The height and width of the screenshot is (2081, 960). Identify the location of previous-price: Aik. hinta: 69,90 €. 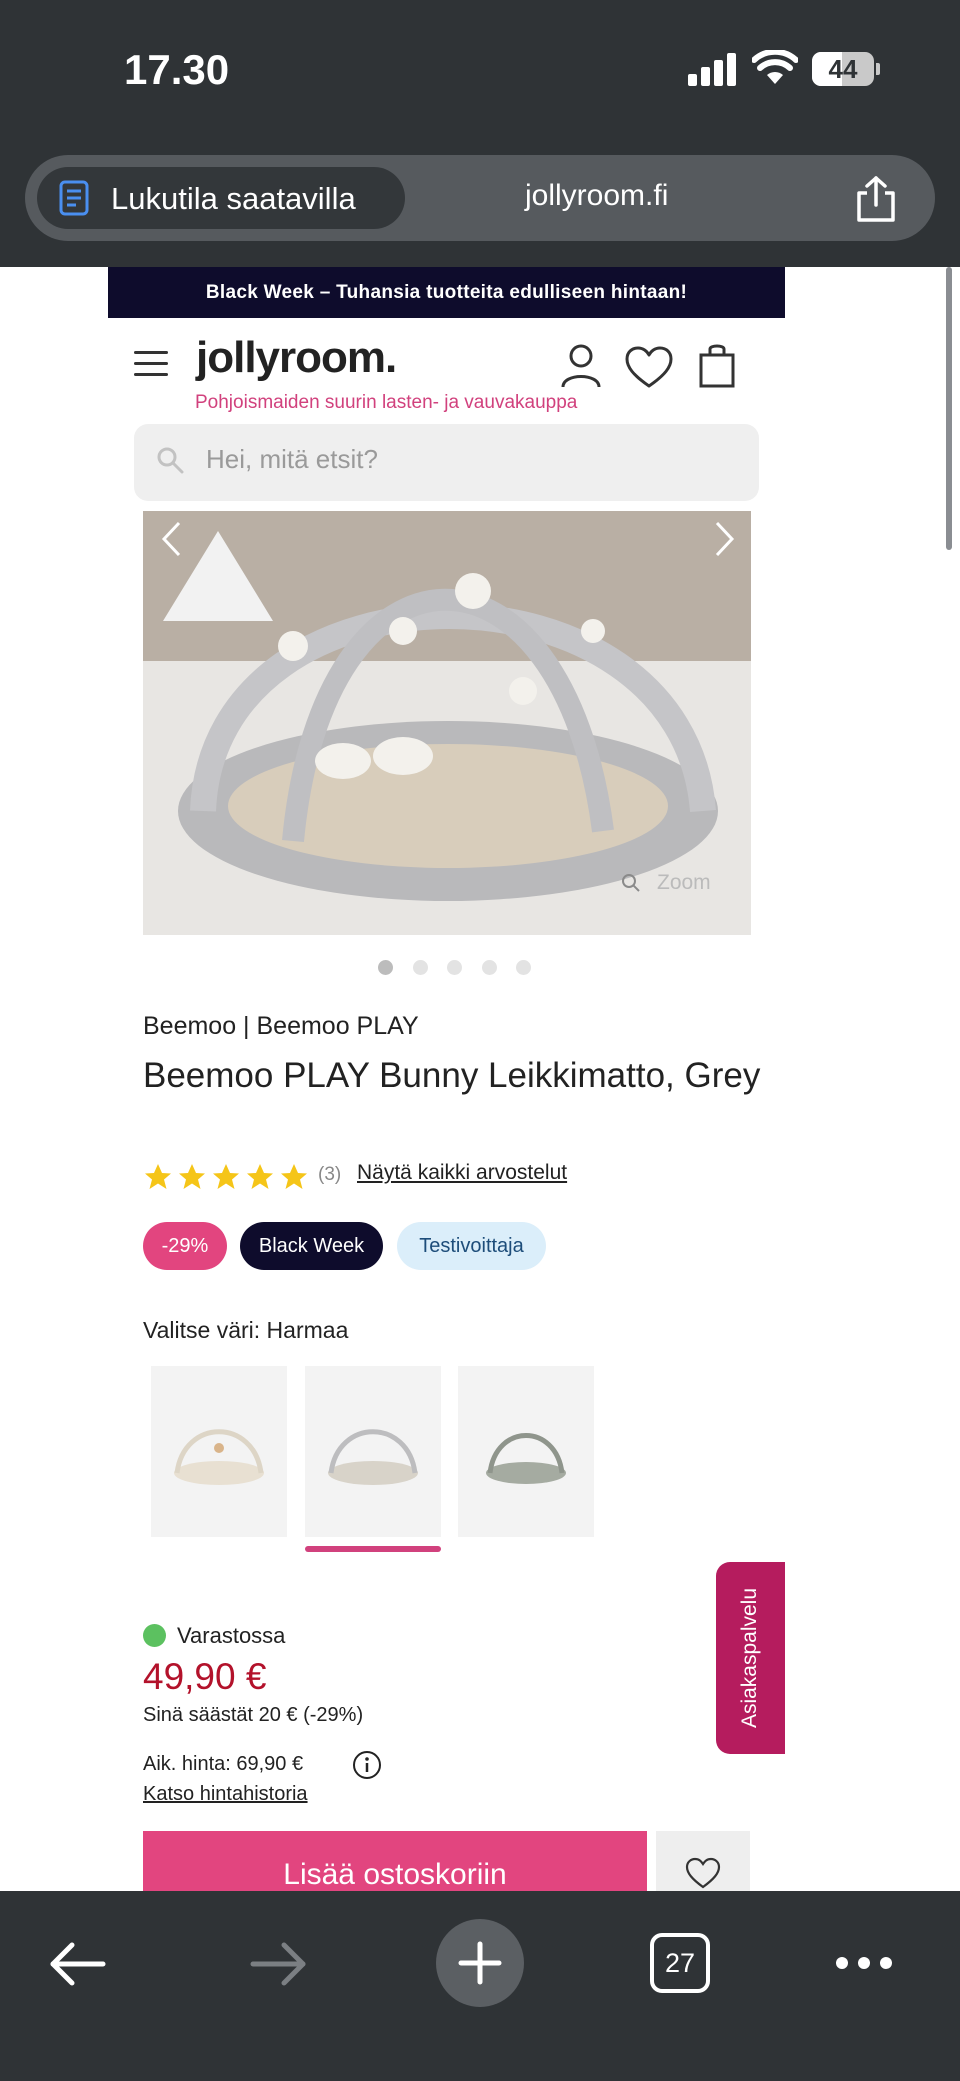
(223, 1764).